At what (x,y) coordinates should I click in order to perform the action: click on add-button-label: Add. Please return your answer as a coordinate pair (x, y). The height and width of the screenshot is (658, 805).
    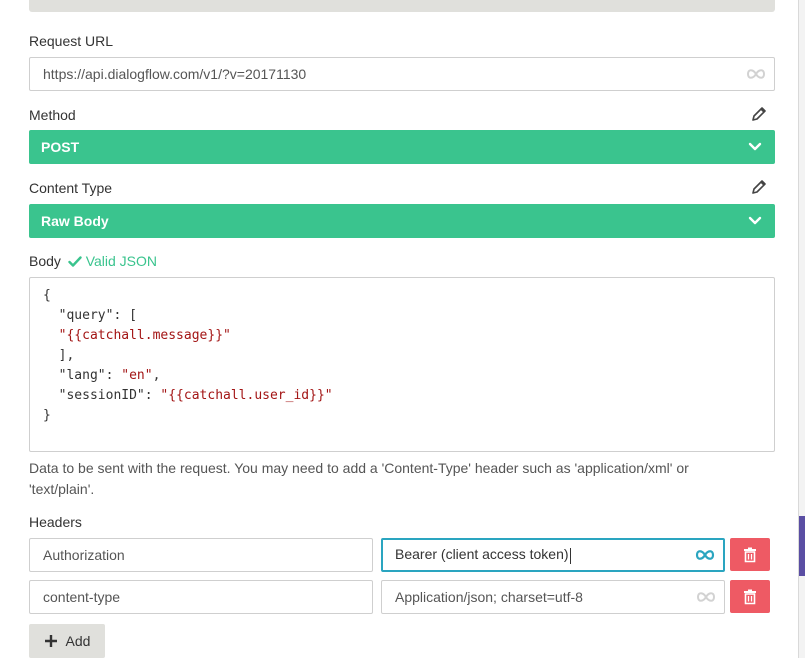
    Looking at the image, I should click on (78, 641).